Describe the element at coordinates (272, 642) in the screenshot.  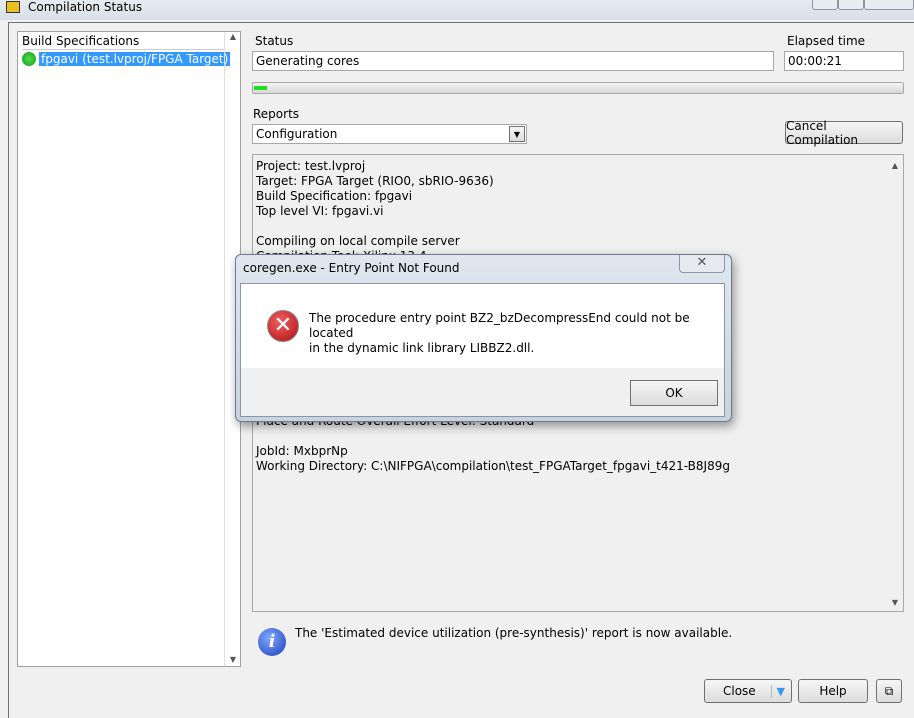
I see `info-icon: i` at that location.